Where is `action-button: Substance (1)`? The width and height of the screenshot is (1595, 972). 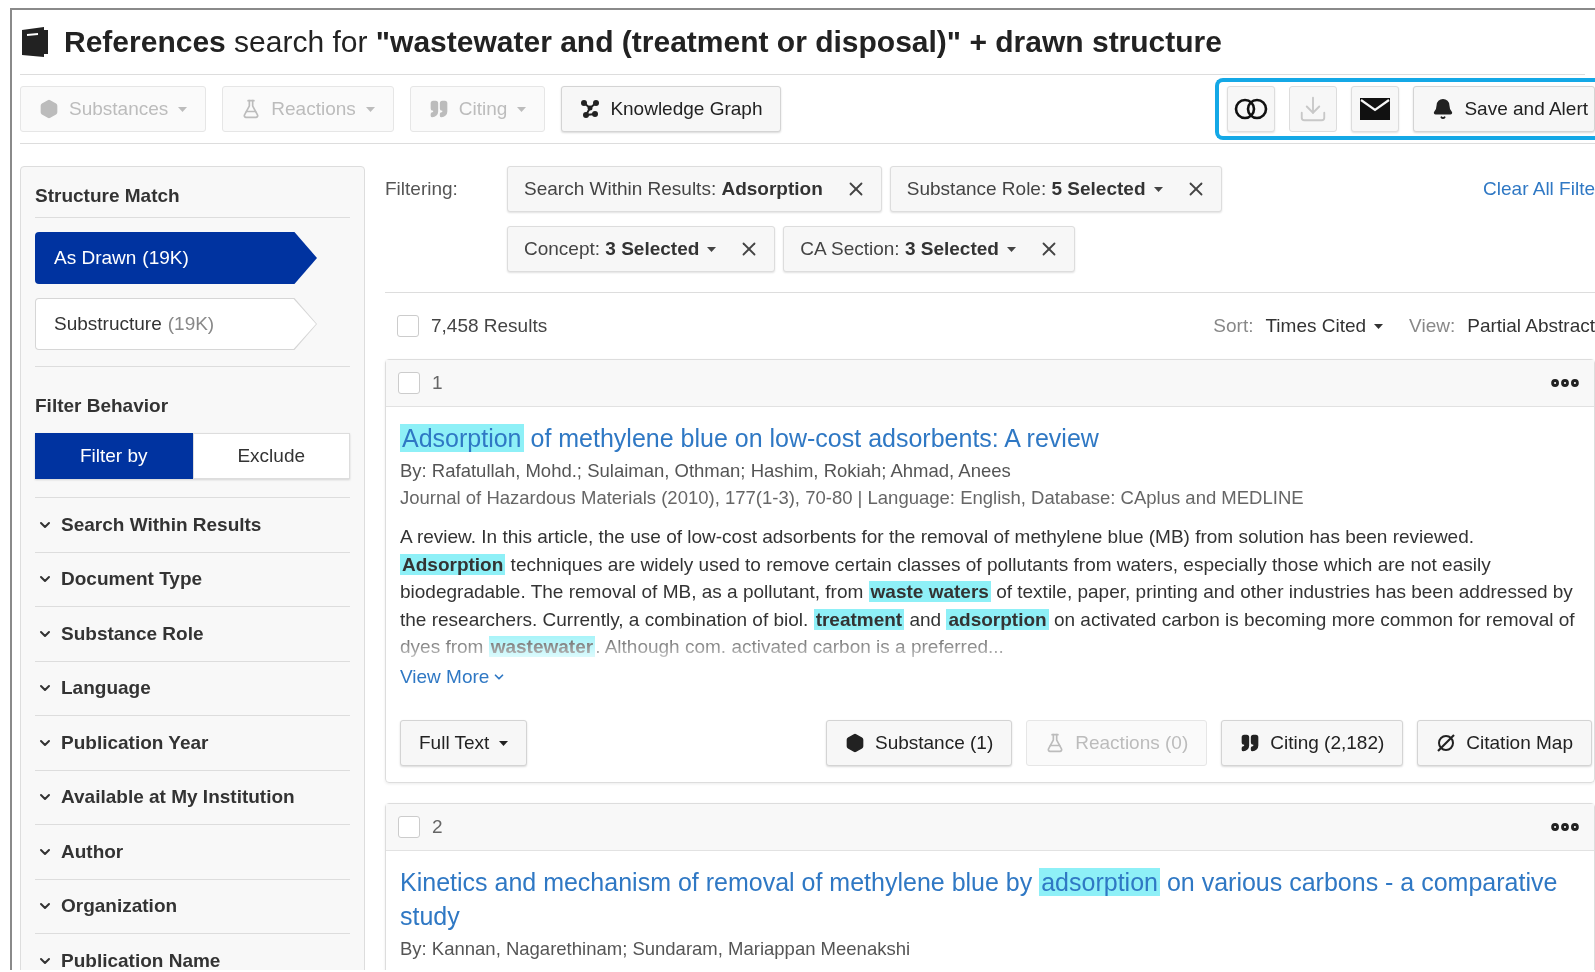 action-button: Substance (1) is located at coordinates (919, 743).